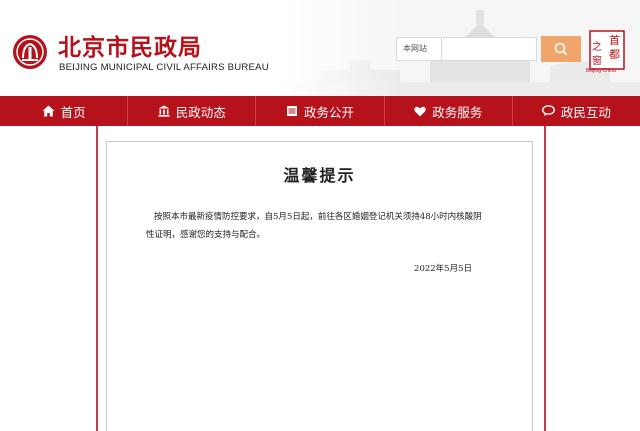 This screenshot has height=431, width=640. What do you see at coordinates (585, 112) in the screenshot?
I see `nav-item-label: 政民互动` at bounding box center [585, 112].